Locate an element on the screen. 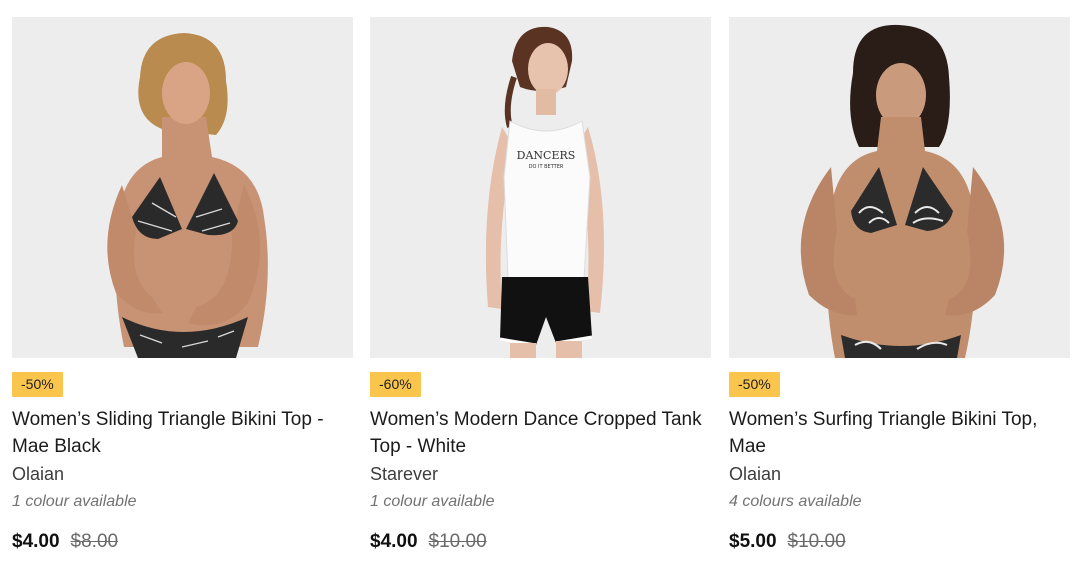  price-row: $4.00 $10.00 is located at coordinates (428, 542).